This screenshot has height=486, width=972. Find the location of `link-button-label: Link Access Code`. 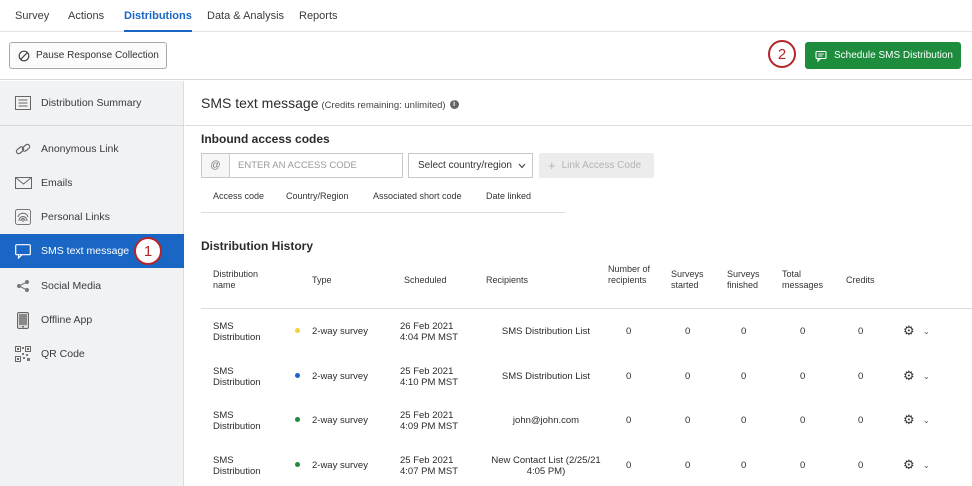

link-button-label: Link Access Code is located at coordinates (601, 165).